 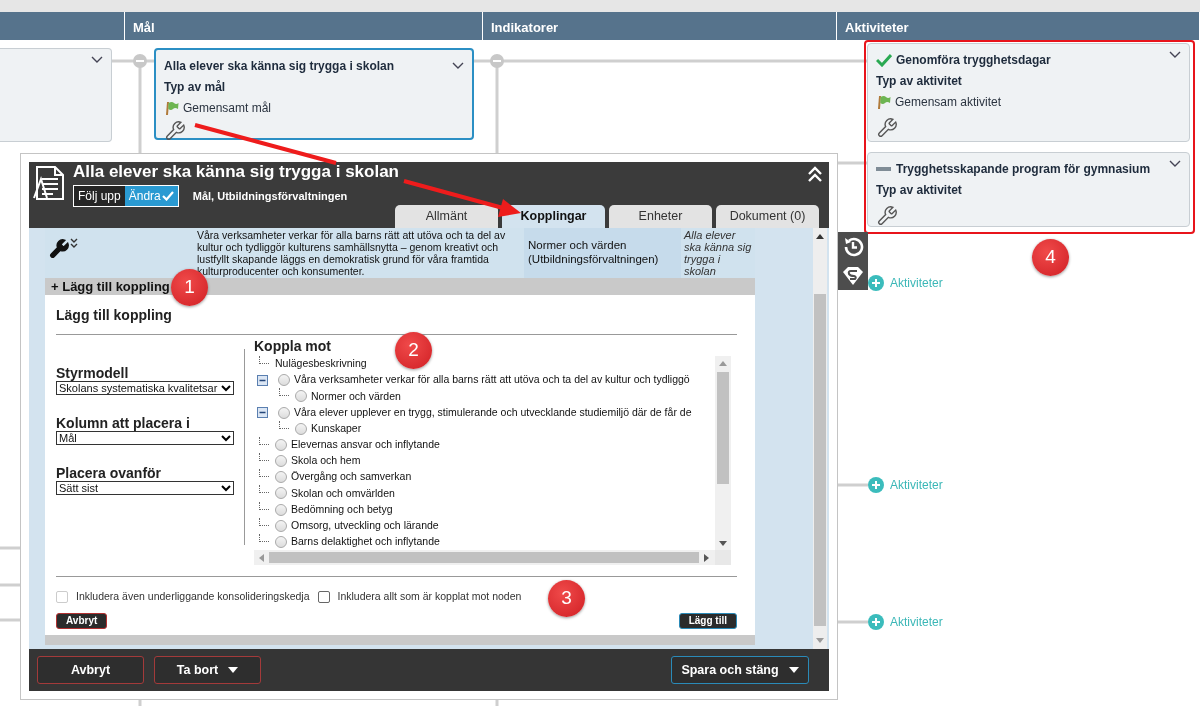 I want to click on select-field: Skolans systematiska kvalitetsar, so click(x=145, y=388).